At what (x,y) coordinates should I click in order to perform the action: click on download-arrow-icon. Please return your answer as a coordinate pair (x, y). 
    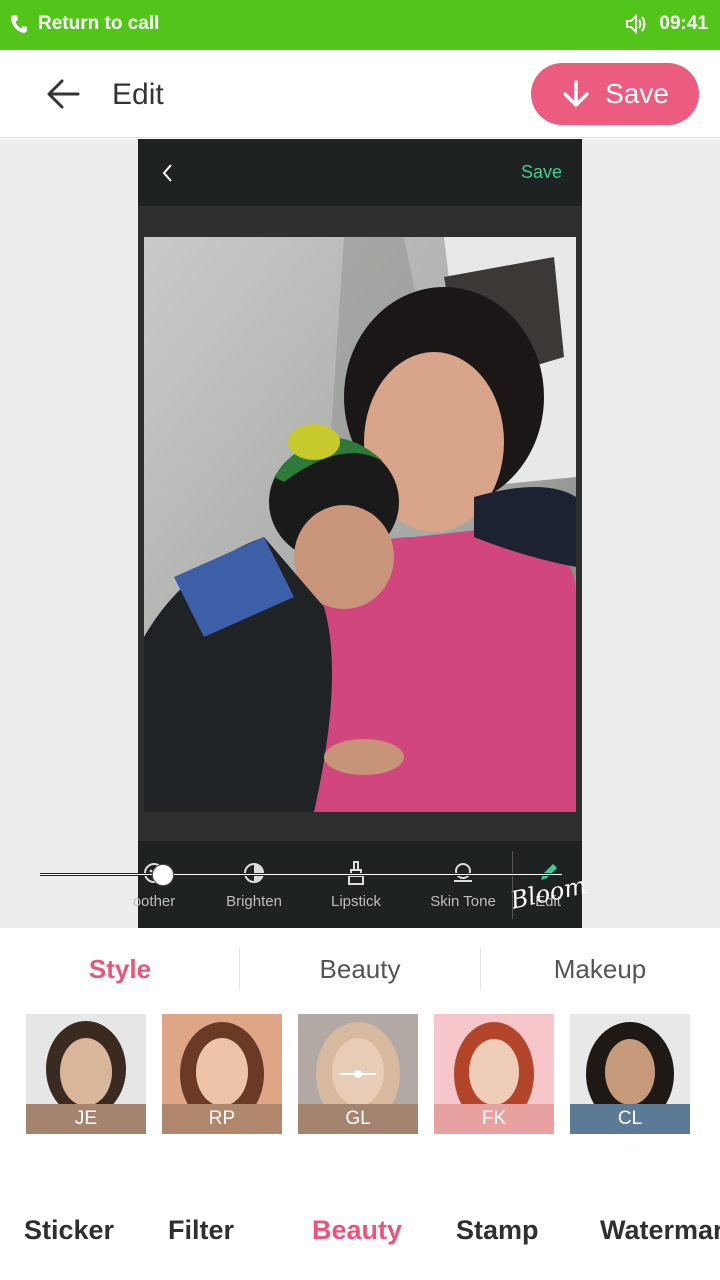
    Looking at the image, I should click on (576, 93).